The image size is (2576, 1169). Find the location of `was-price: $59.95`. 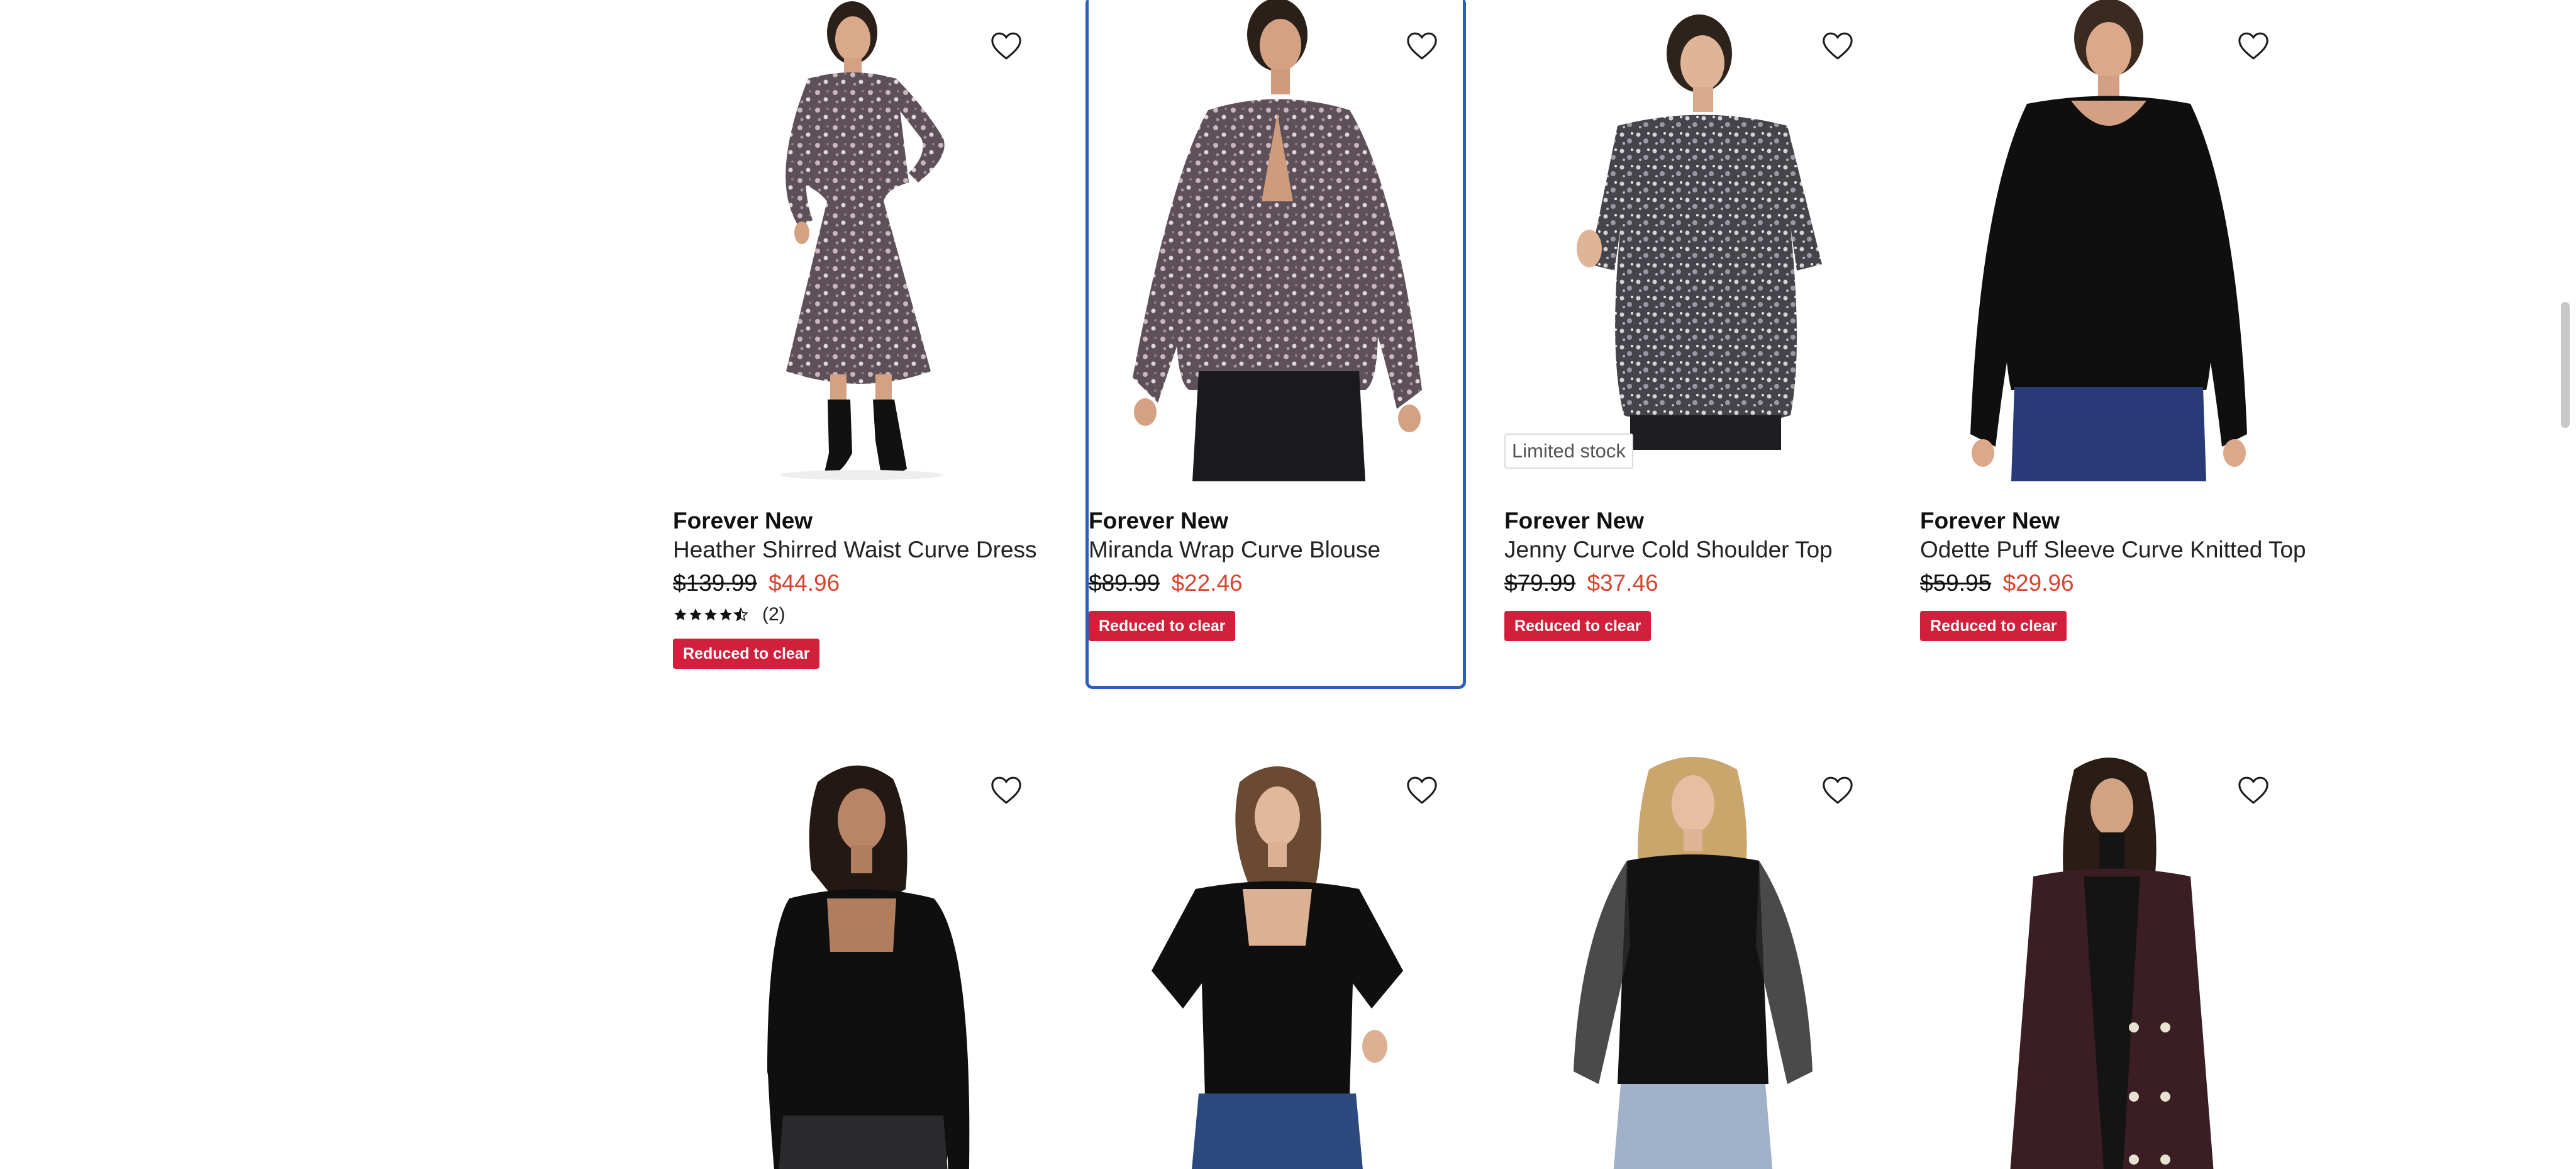

was-price: $59.95 is located at coordinates (1956, 583).